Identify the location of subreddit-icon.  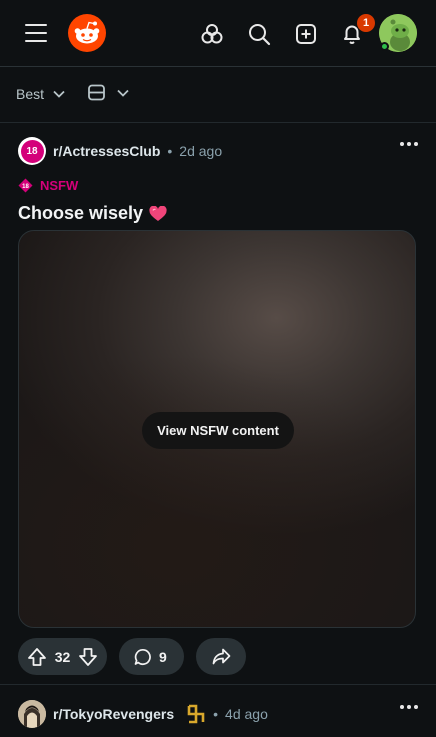
(32, 714).